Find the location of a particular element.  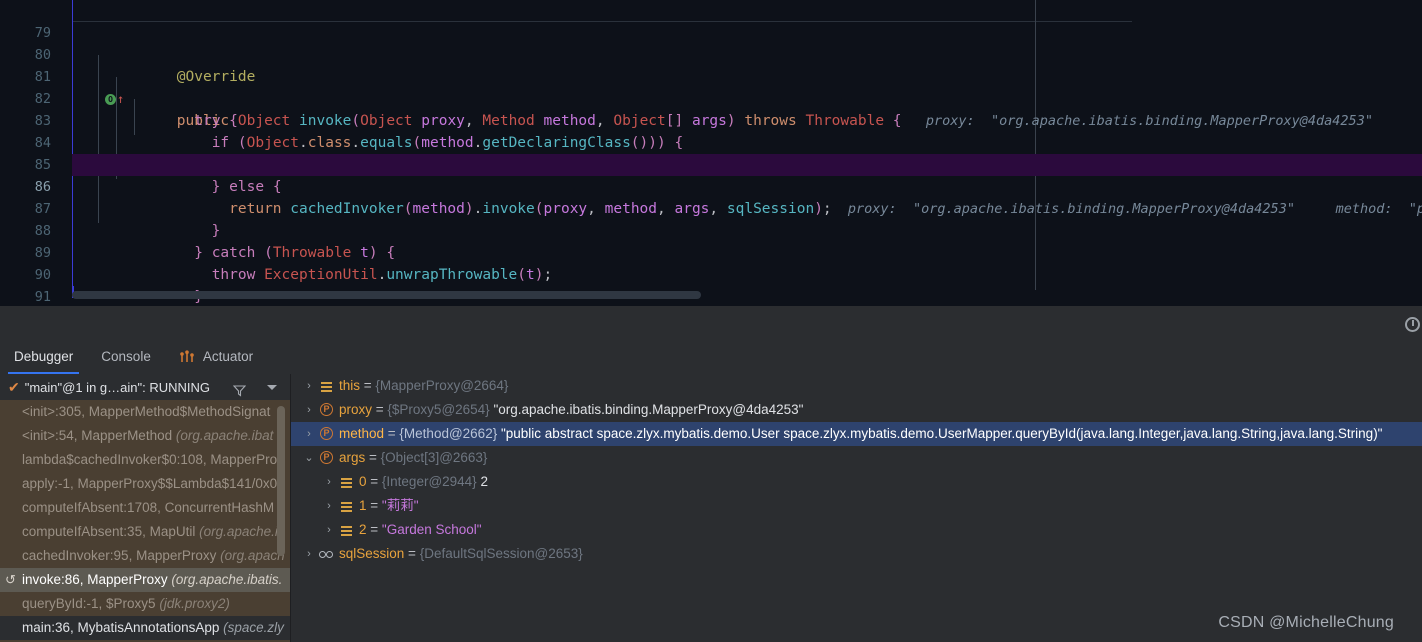

line-number: 82 is located at coordinates (42, 99).